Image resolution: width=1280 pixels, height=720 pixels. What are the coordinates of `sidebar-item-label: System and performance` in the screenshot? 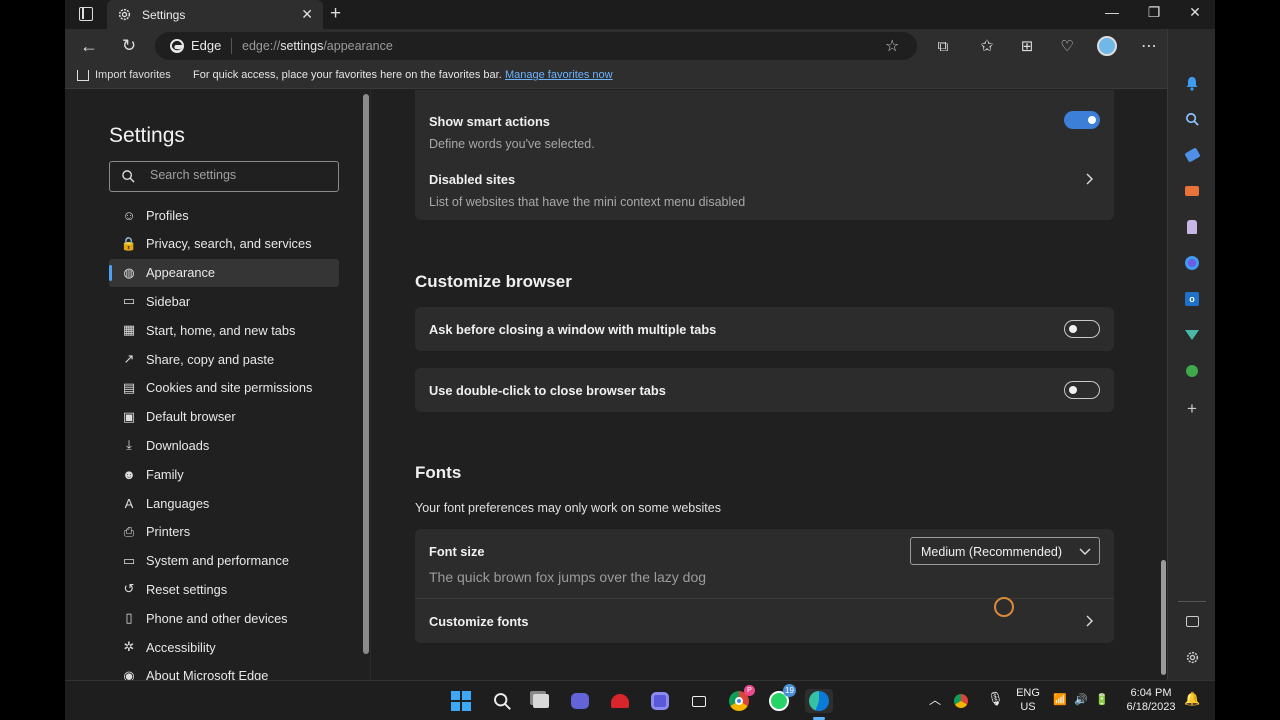 It's located at (217, 561).